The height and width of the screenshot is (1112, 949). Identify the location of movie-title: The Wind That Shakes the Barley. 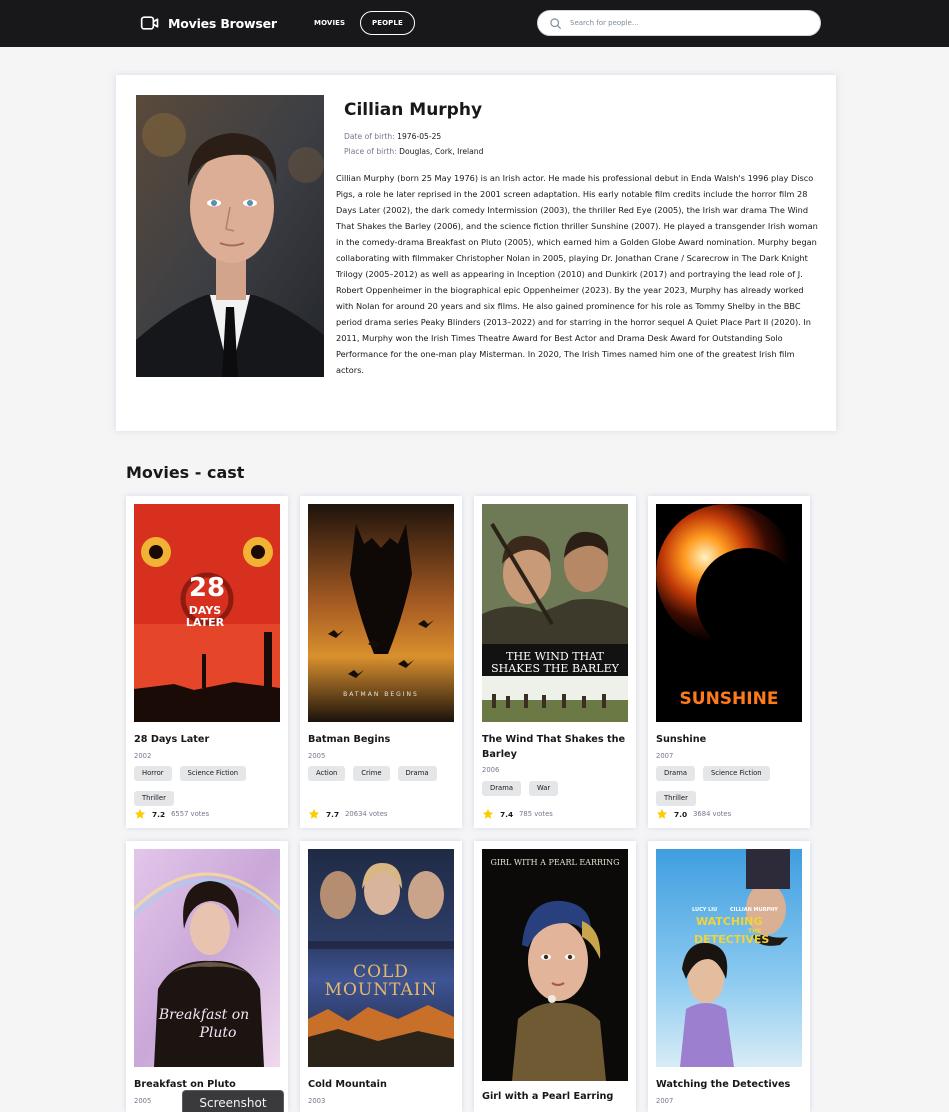
(554, 747).